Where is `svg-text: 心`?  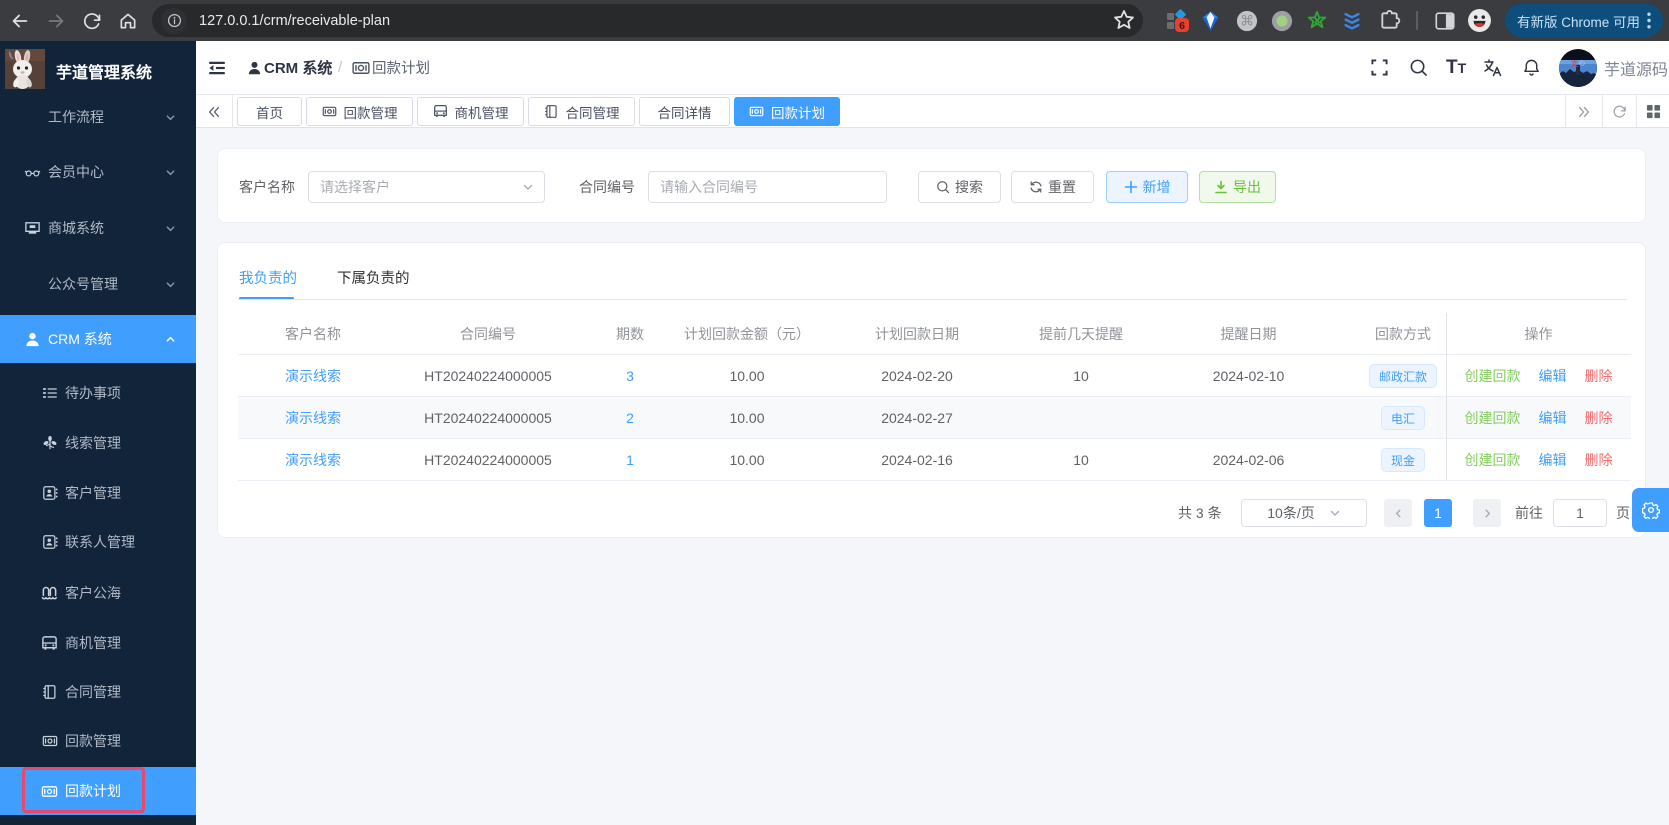
svg-text: 心 is located at coordinates (1582, 63).